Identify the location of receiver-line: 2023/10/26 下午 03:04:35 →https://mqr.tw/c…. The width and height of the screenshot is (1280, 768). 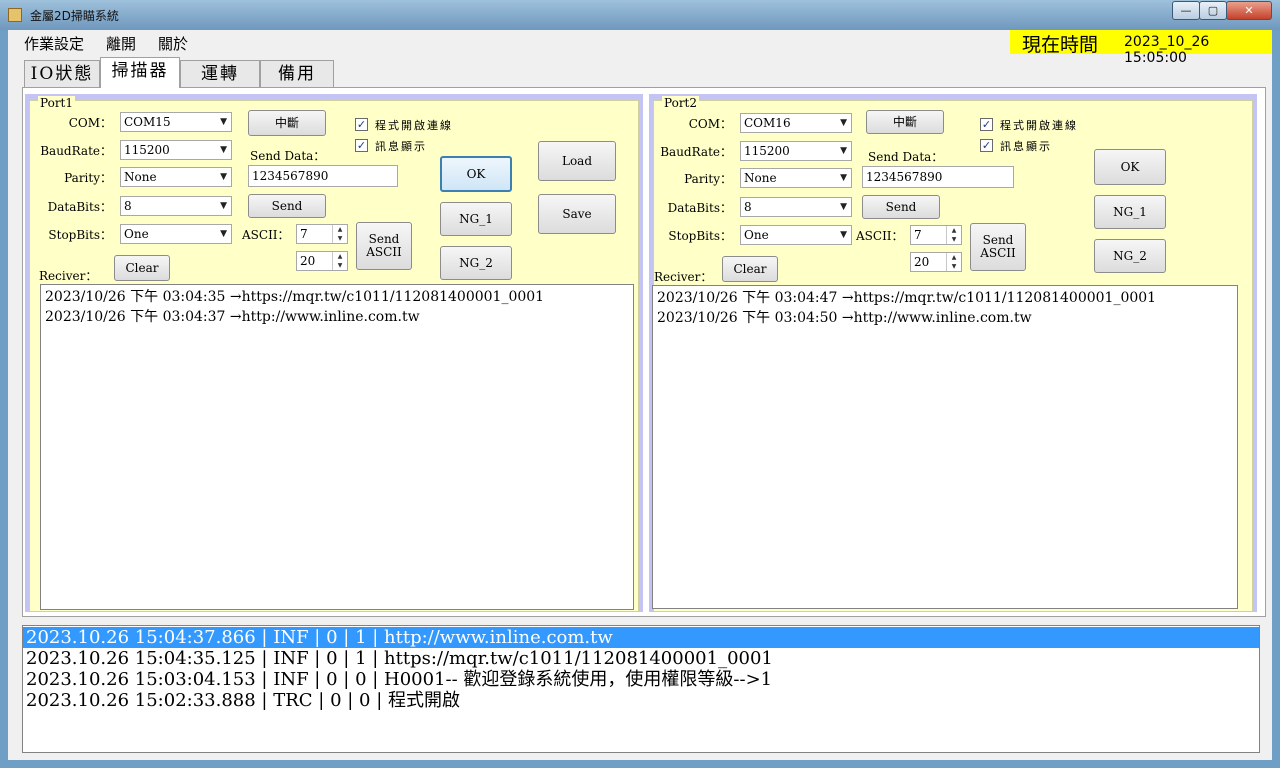
(295, 297).